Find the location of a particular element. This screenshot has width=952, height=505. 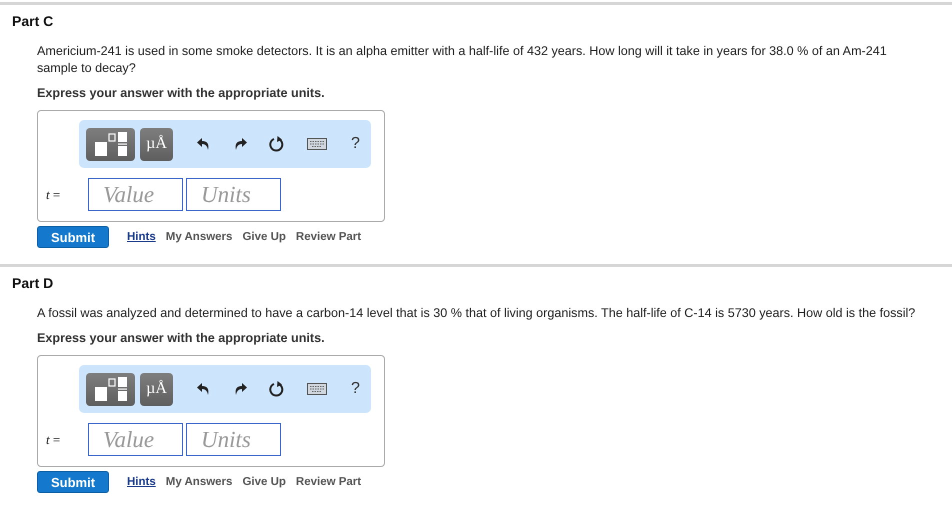

question-text: Americium-241 is used in some smoke detectors. It is an alpha emitter with a half-life of 432 years. How long will it take in years for 38.0 % of an Am-241 sample to decay? is located at coordinates (462, 60).